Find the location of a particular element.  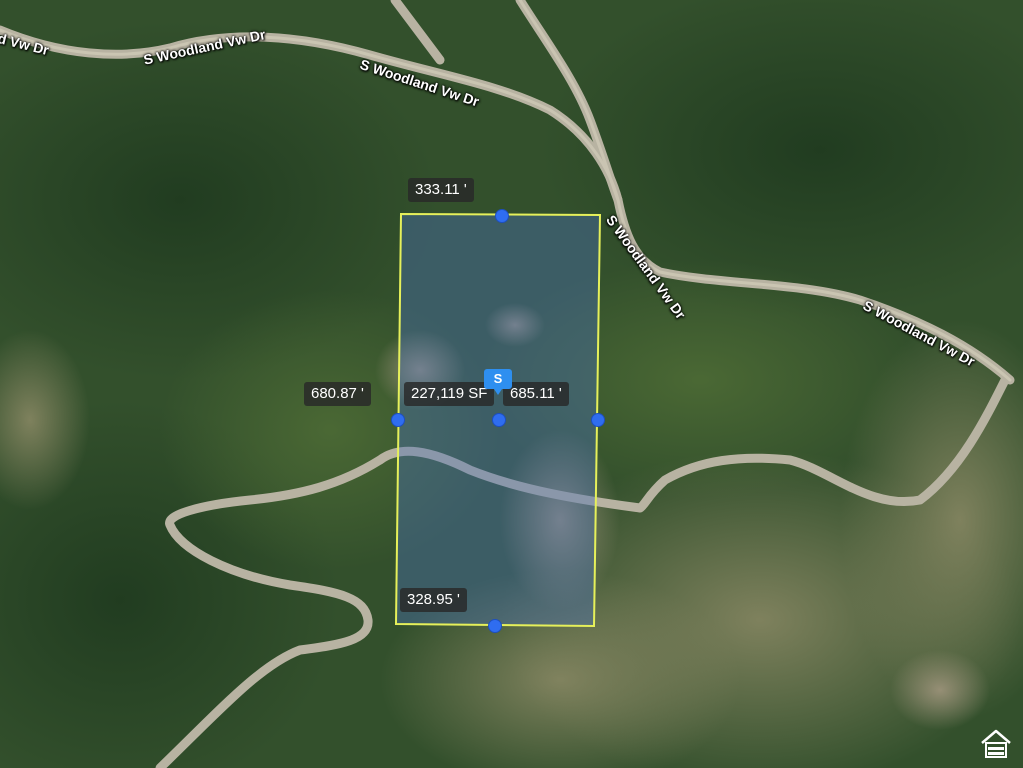

parcel-handle-right is located at coordinates (598, 420).